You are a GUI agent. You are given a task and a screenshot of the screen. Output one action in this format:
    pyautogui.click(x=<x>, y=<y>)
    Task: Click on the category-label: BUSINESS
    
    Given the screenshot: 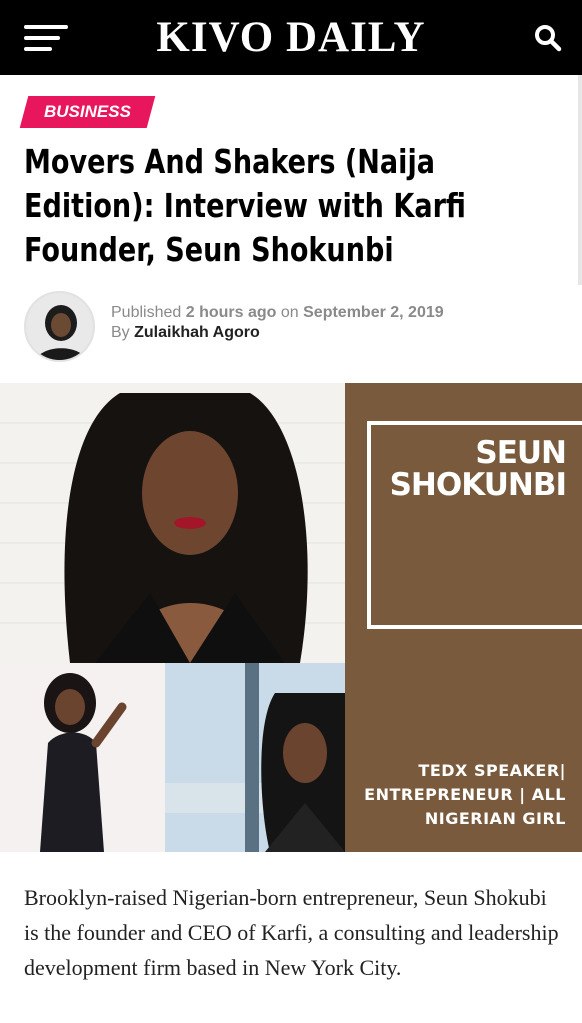 What is the action you would take?
    pyautogui.click(x=87, y=111)
    